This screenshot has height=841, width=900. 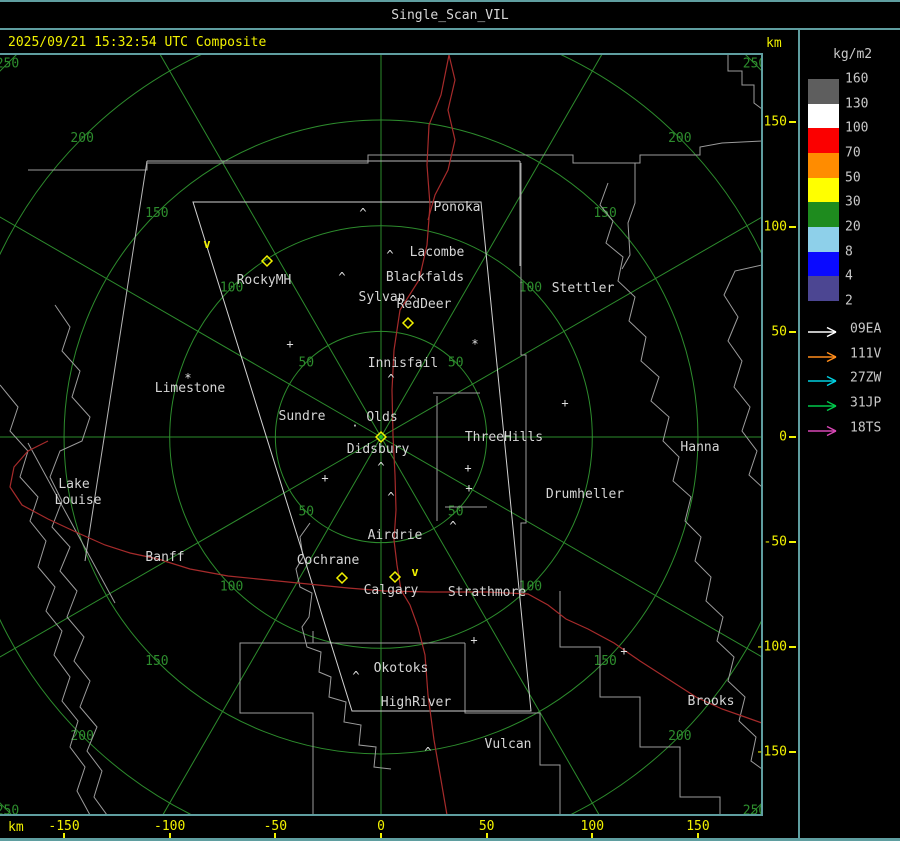 I want to click on legend-scale-value: 8, so click(x=849, y=252).